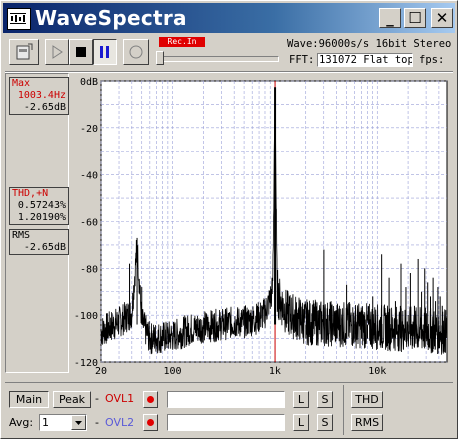  What do you see at coordinates (432, 60) in the screenshot?
I see `fps-label: fps:` at bounding box center [432, 60].